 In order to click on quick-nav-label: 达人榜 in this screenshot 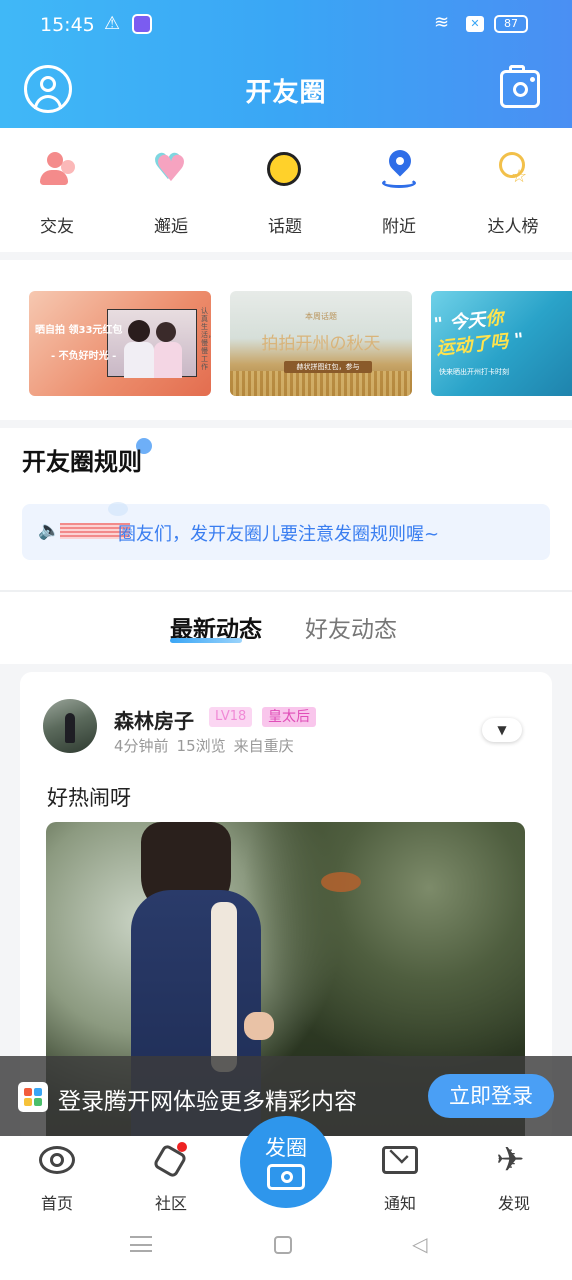, I will do `click(513, 227)`.